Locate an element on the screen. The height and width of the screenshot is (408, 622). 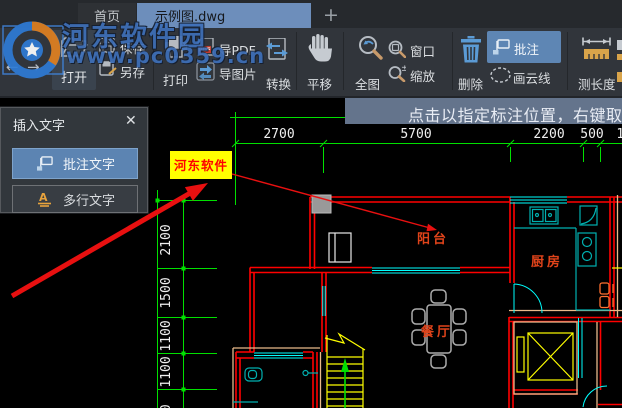
hand-icon is located at coordinates (320, 48).